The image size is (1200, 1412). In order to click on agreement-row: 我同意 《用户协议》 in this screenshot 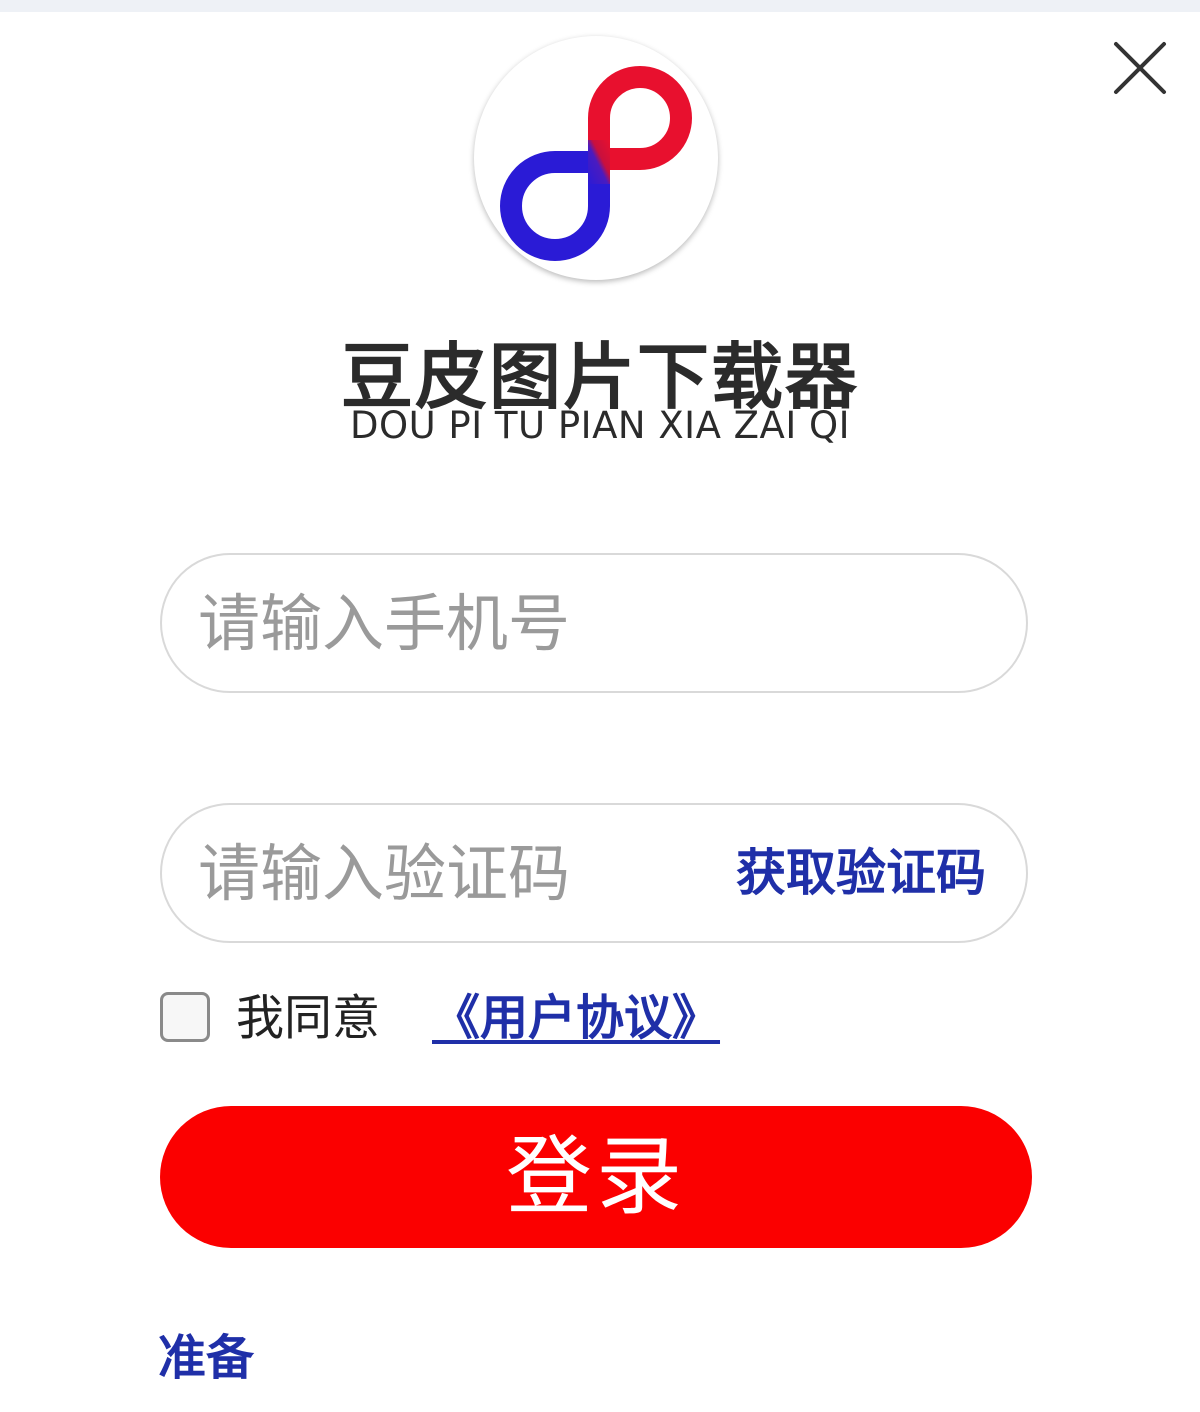, I will do `click(560, 1018)`.